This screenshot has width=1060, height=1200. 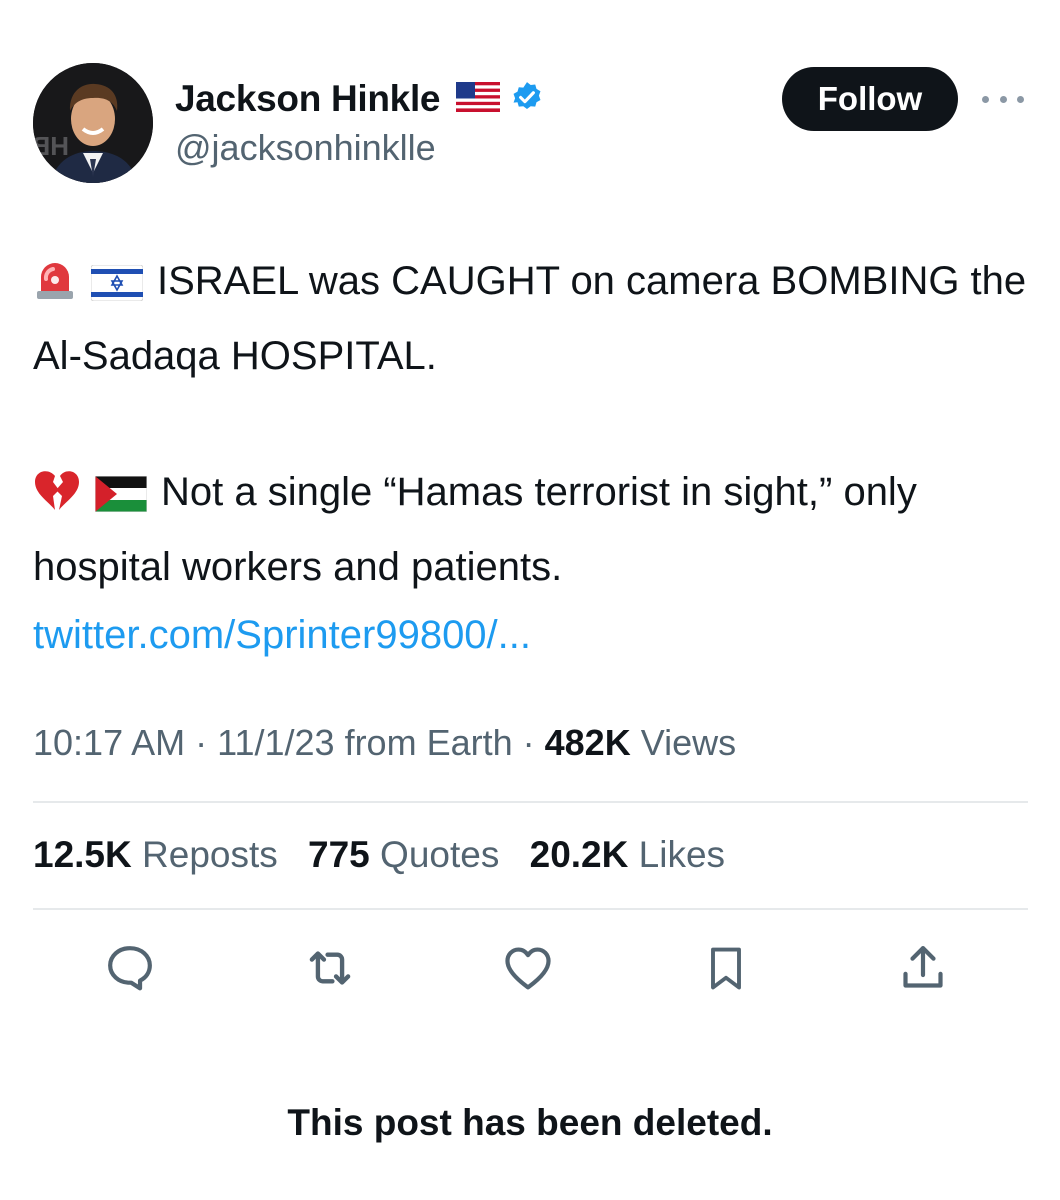 What do you see at coordinates (688, 742) in the screenshot?
I see `views-label: Views` at bounding box center [688, 742].